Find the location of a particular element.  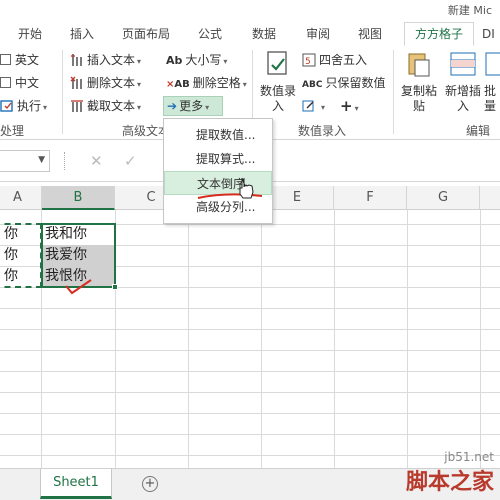

ribbon-tabs: 开始 插入 页面布局 公式 数据 审阅 视图 方方格子 DI is located at coordinates (250, 43).